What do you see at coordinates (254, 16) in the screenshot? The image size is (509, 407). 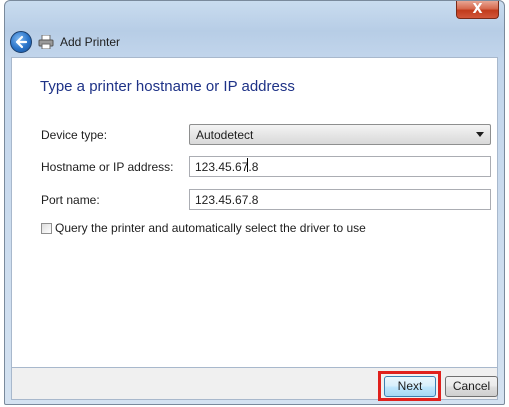 I see `title-bar: X` at bounding box center [254, 16].